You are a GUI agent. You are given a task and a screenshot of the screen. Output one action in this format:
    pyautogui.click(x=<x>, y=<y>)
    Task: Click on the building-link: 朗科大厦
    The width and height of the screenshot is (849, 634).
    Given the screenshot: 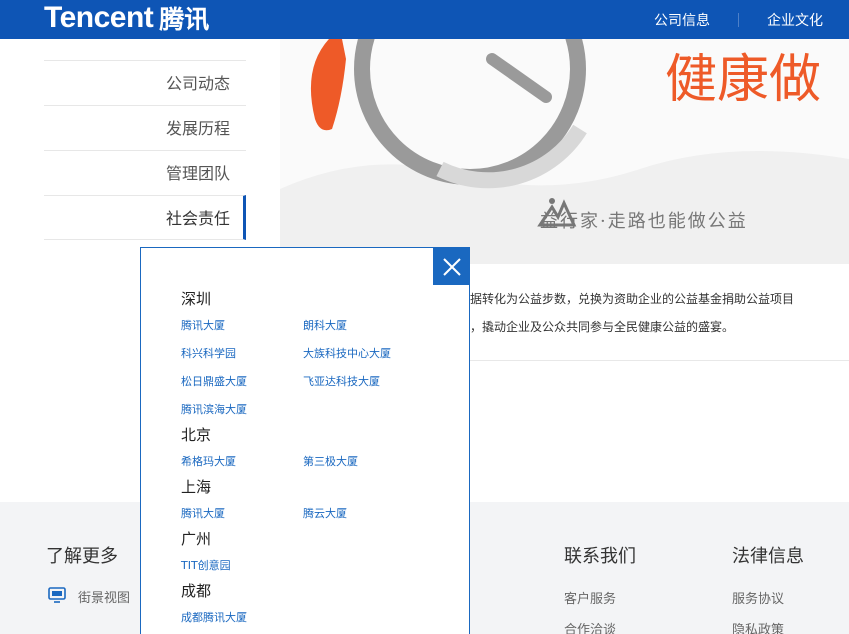 What is the action you would take?
    pyautogui.click(x=325, y=325)
    